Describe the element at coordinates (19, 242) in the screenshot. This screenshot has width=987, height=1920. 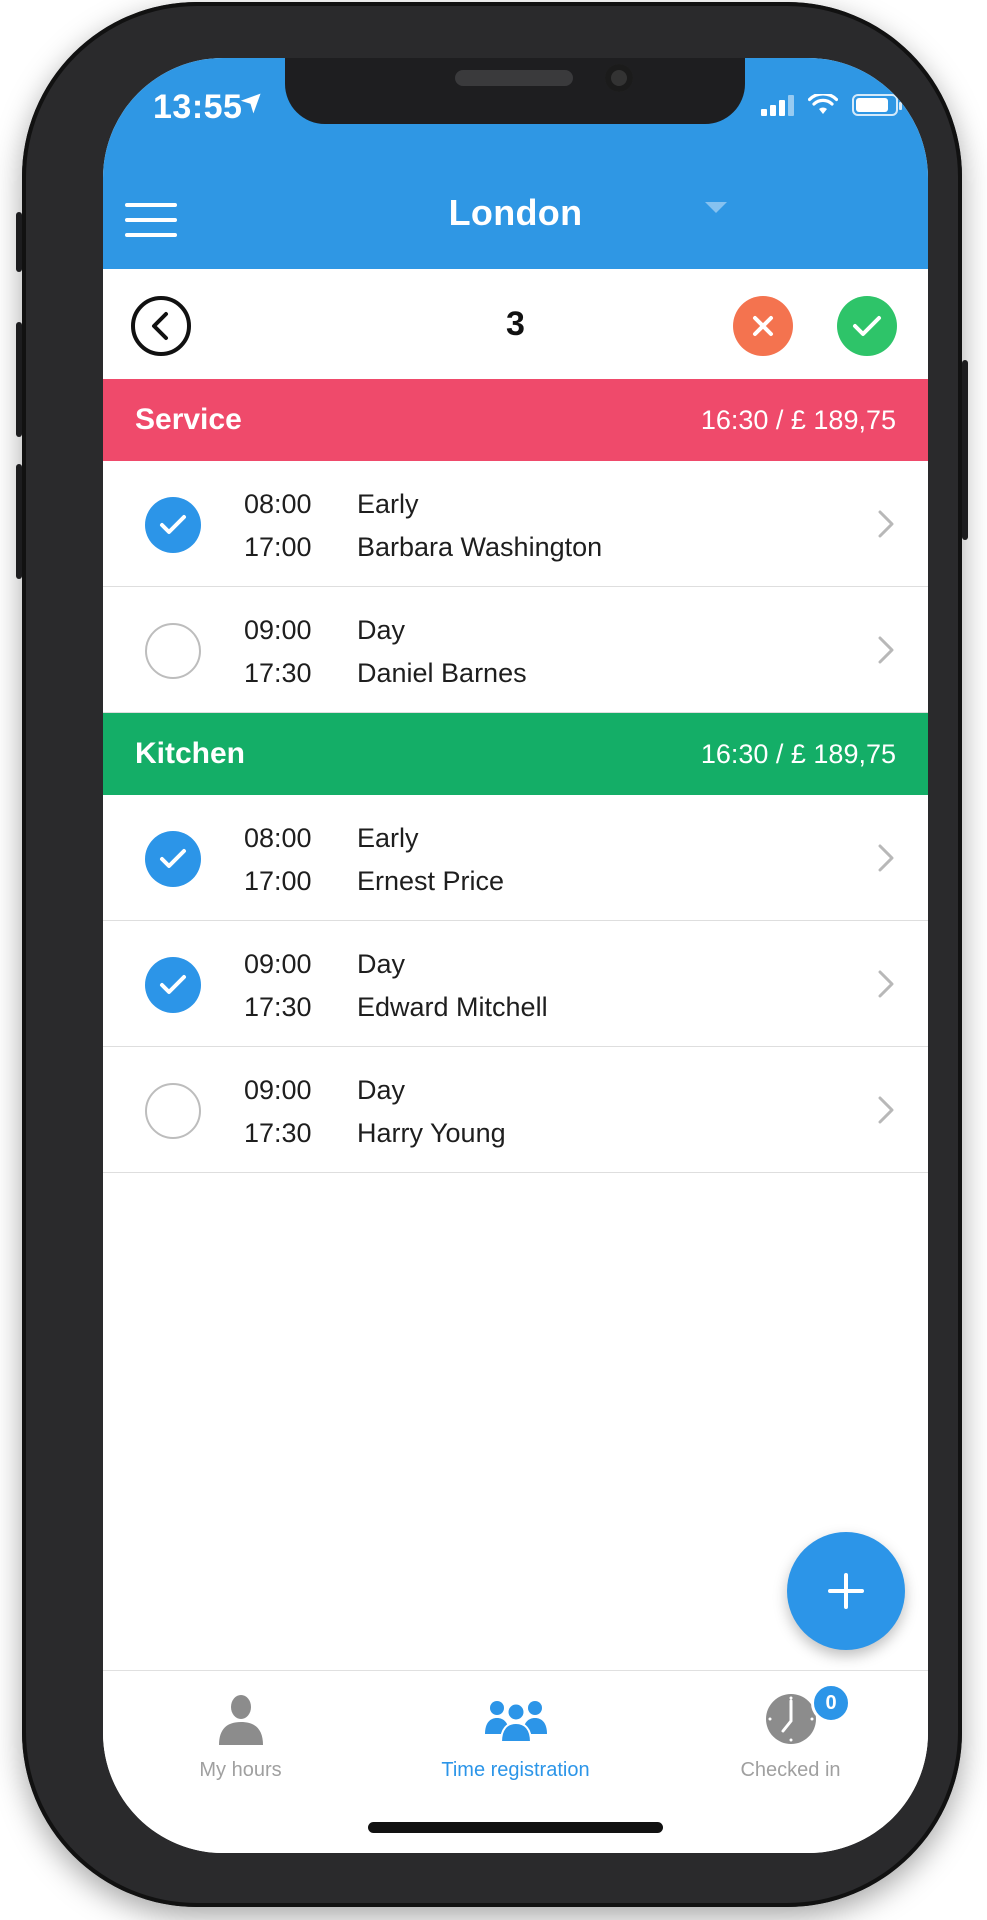
I see `mute-switch` at that location.